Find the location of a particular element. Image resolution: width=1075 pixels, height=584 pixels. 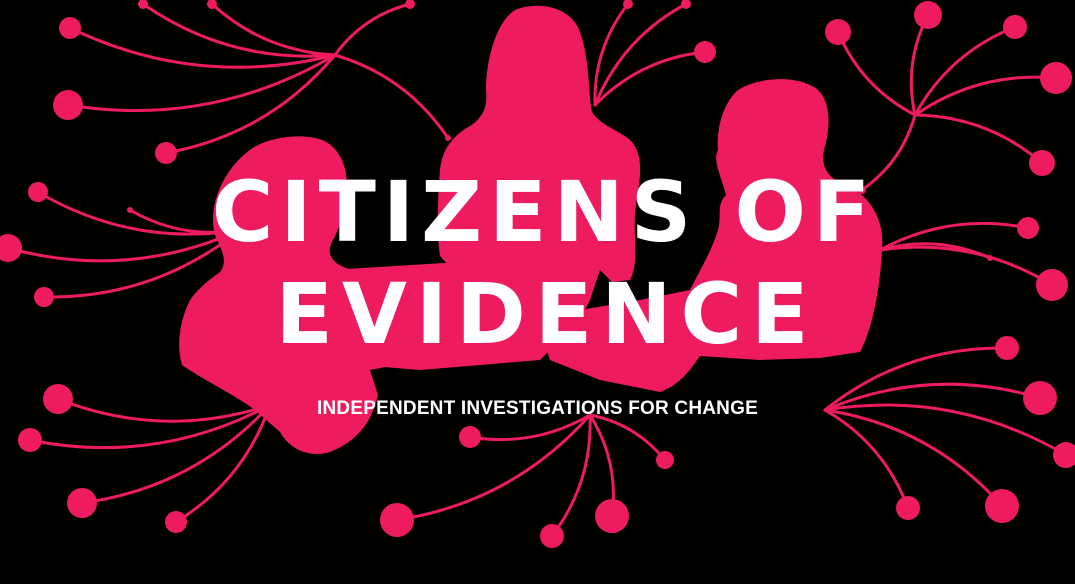

title-line-2: EVIDENCE is located at coordinates (546, 314).